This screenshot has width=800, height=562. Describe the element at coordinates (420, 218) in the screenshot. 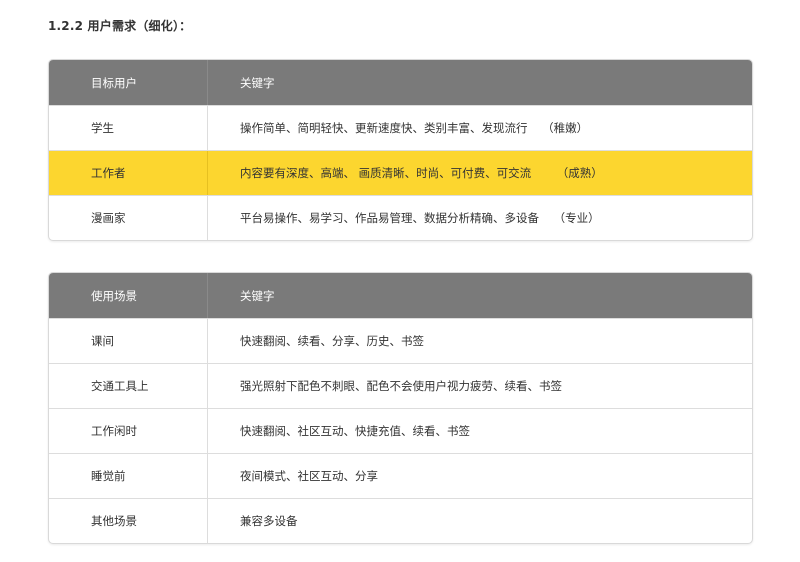

I see `keywords-cell: 平台易操作、易学习、作品易管理、数据分析精确、多设备 （专业）` at that location.